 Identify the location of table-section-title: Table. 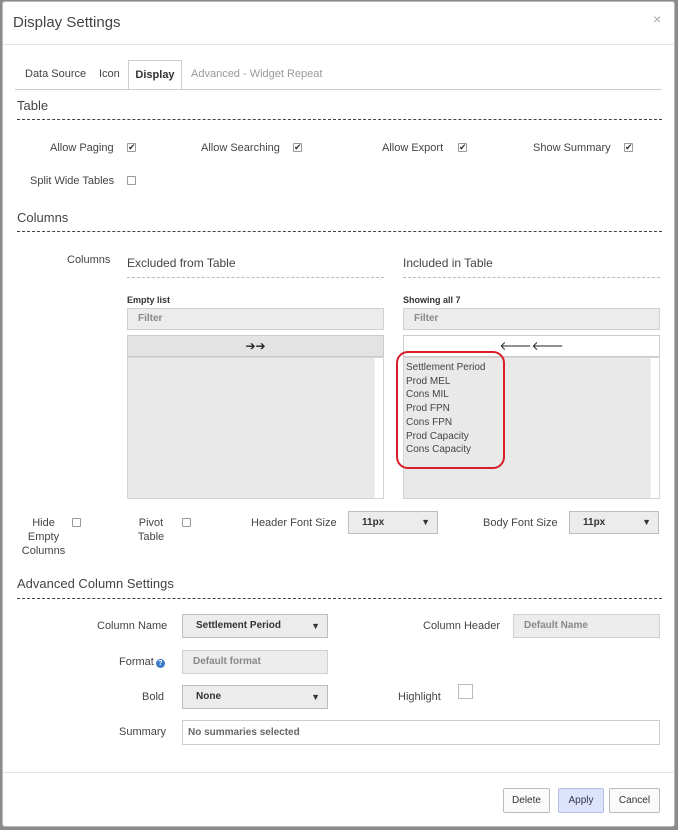
(33, 105).